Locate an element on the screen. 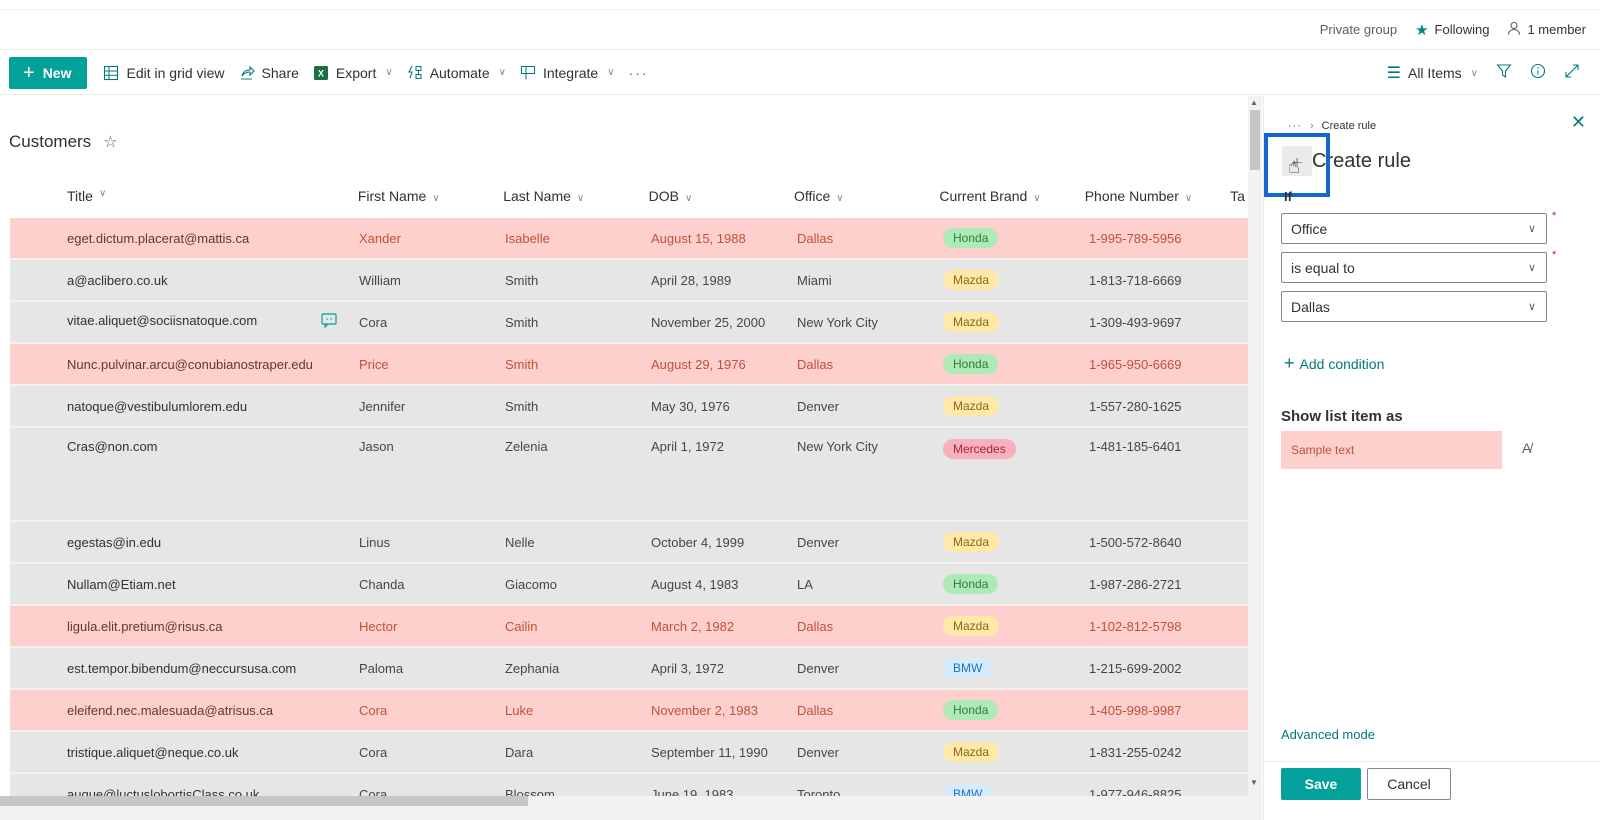 This screenshot has height=820, width=1600. cell-office: New York City is located at coordinates (837, 322).